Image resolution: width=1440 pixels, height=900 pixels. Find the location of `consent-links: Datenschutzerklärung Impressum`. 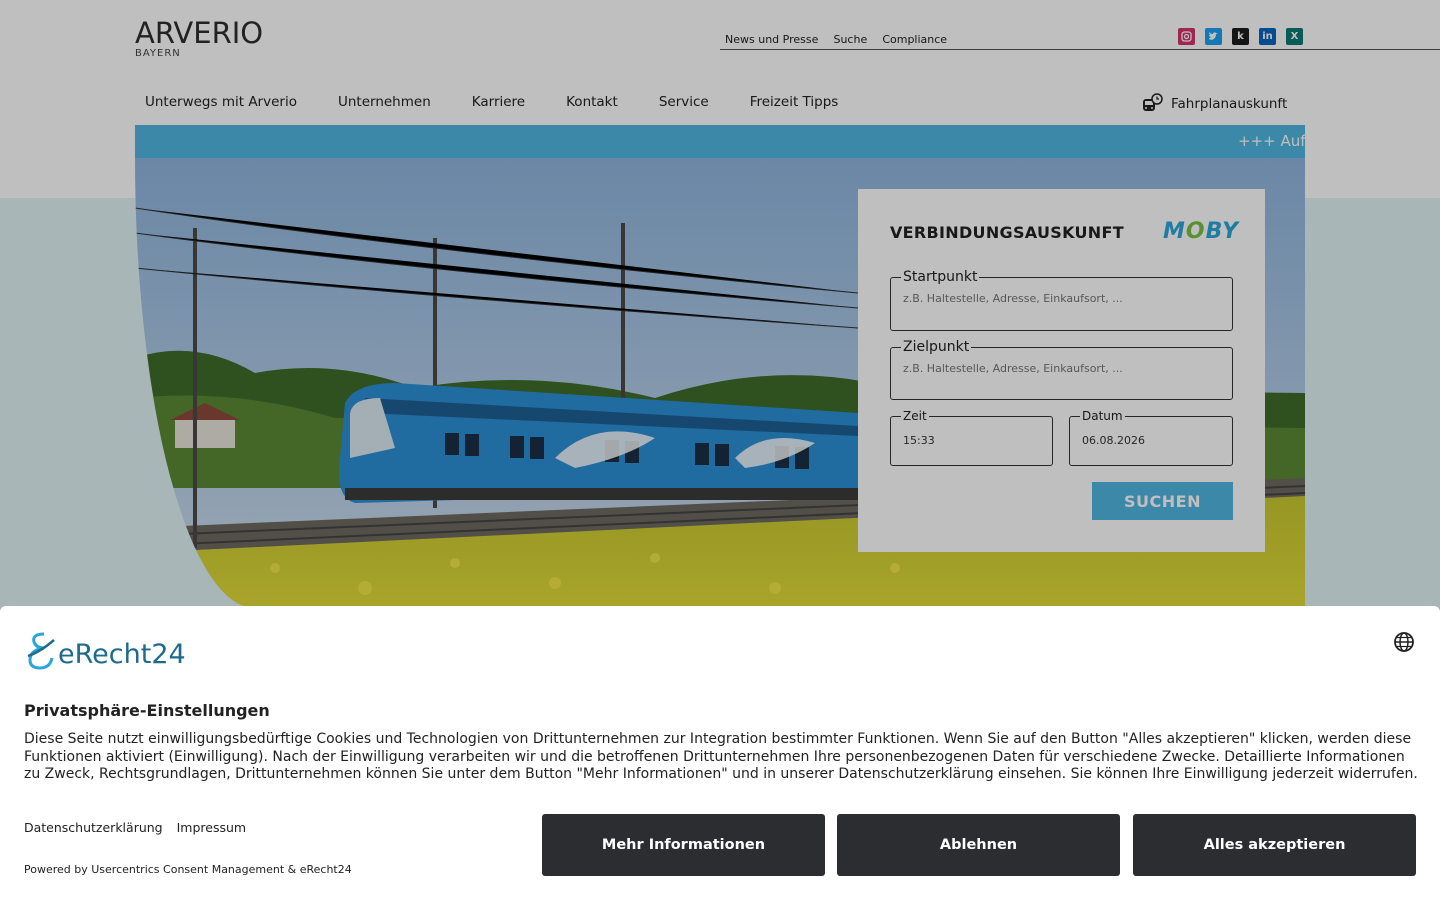

consent-links: Datenschutzerklärung Impressum is located at coordinates (135, 827).